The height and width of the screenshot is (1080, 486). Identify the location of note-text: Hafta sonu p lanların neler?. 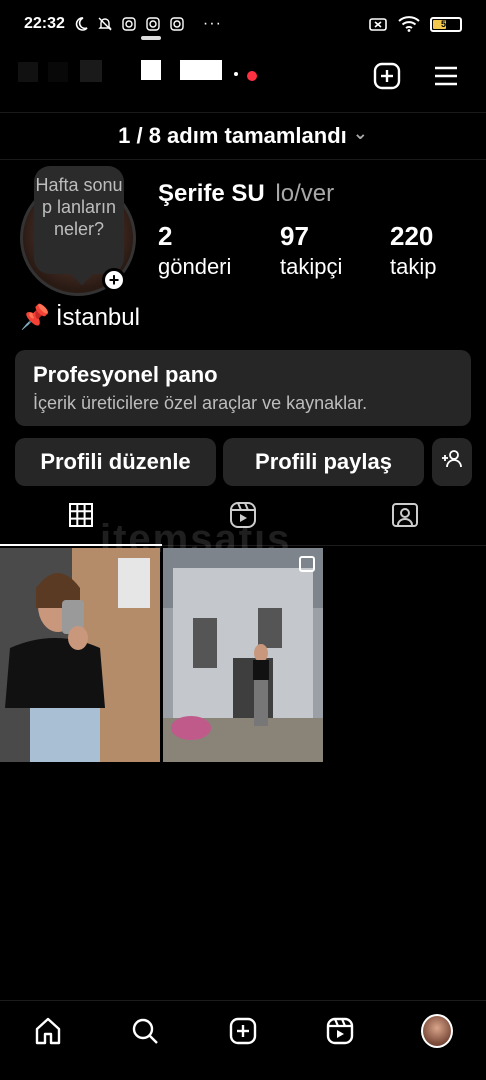
(79, 207).